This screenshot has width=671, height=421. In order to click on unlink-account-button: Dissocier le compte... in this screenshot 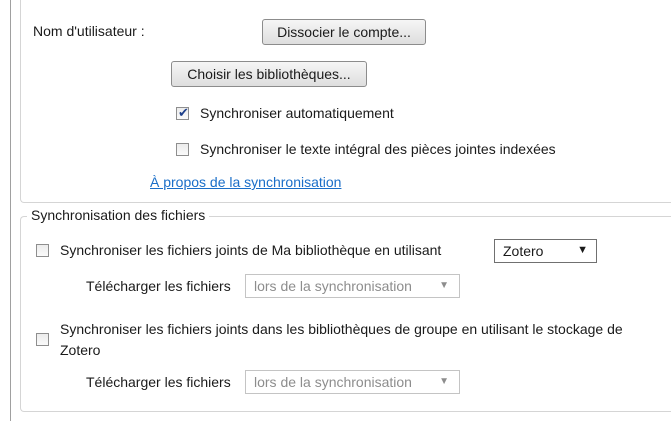, I will do `click(344, 32)`.